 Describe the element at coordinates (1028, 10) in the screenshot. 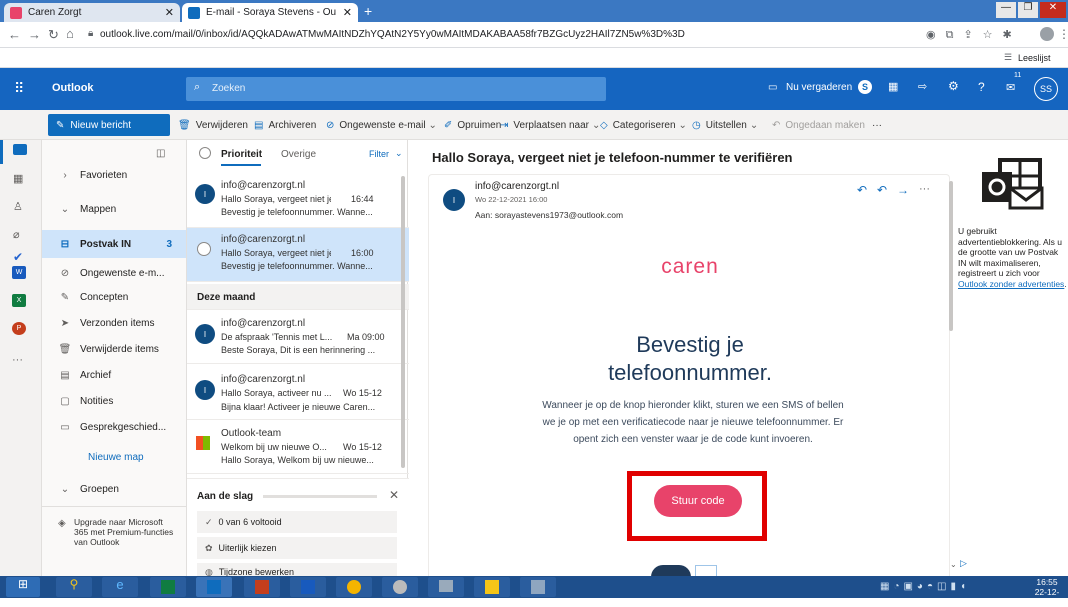

I see `maximize-icon: ❐` at that location.